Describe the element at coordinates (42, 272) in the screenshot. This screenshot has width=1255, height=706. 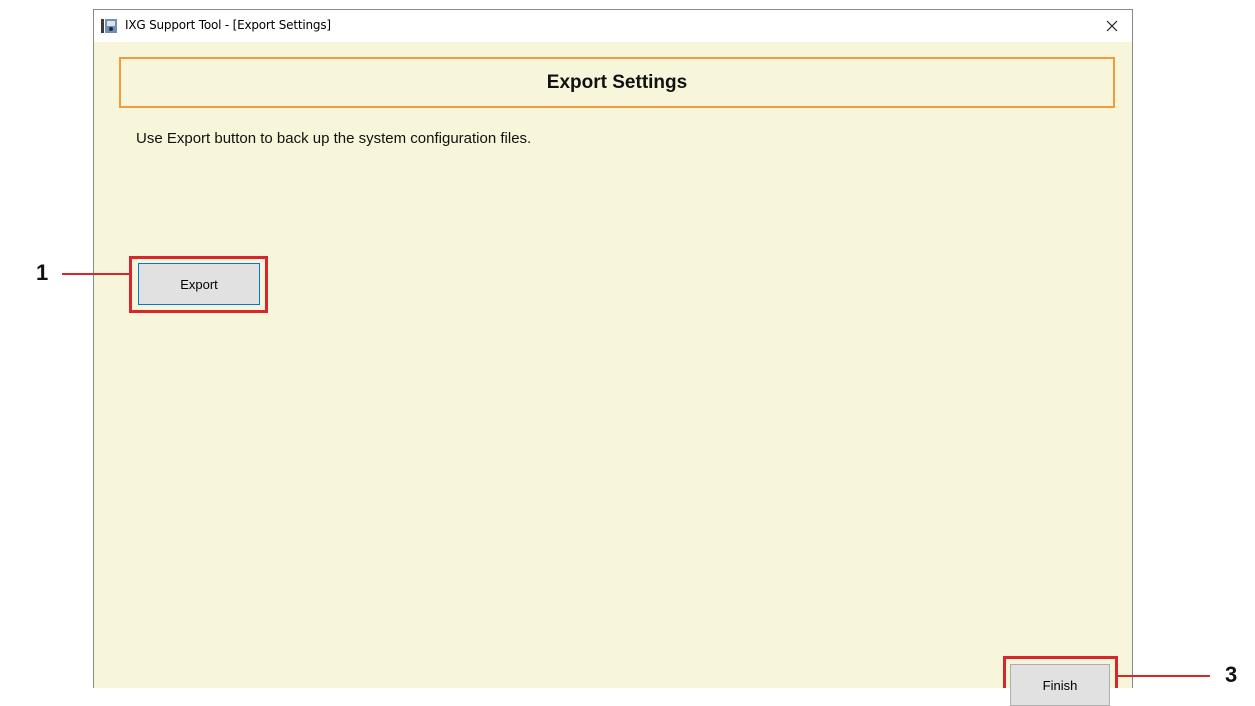
I see `export-callout-number: 1` at that location.